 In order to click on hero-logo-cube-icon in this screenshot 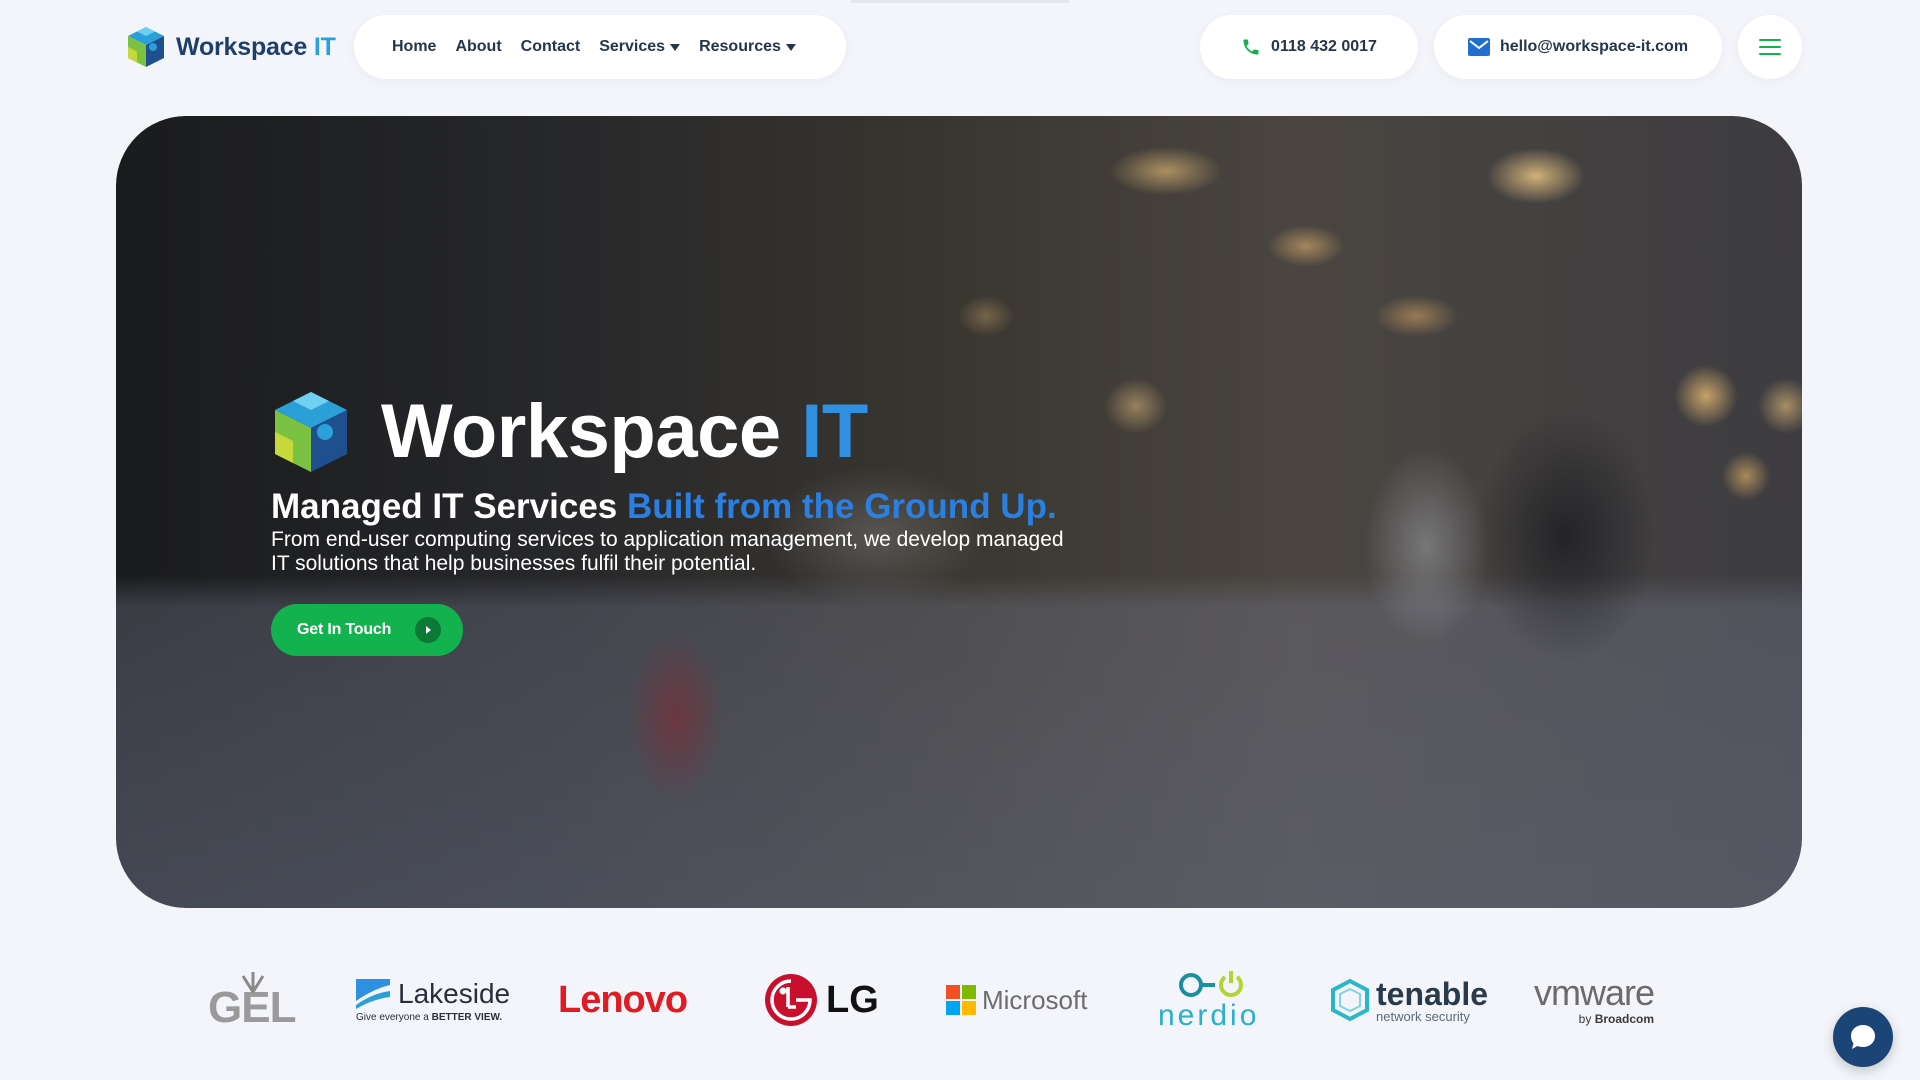, I will do `click(311, 432)`.